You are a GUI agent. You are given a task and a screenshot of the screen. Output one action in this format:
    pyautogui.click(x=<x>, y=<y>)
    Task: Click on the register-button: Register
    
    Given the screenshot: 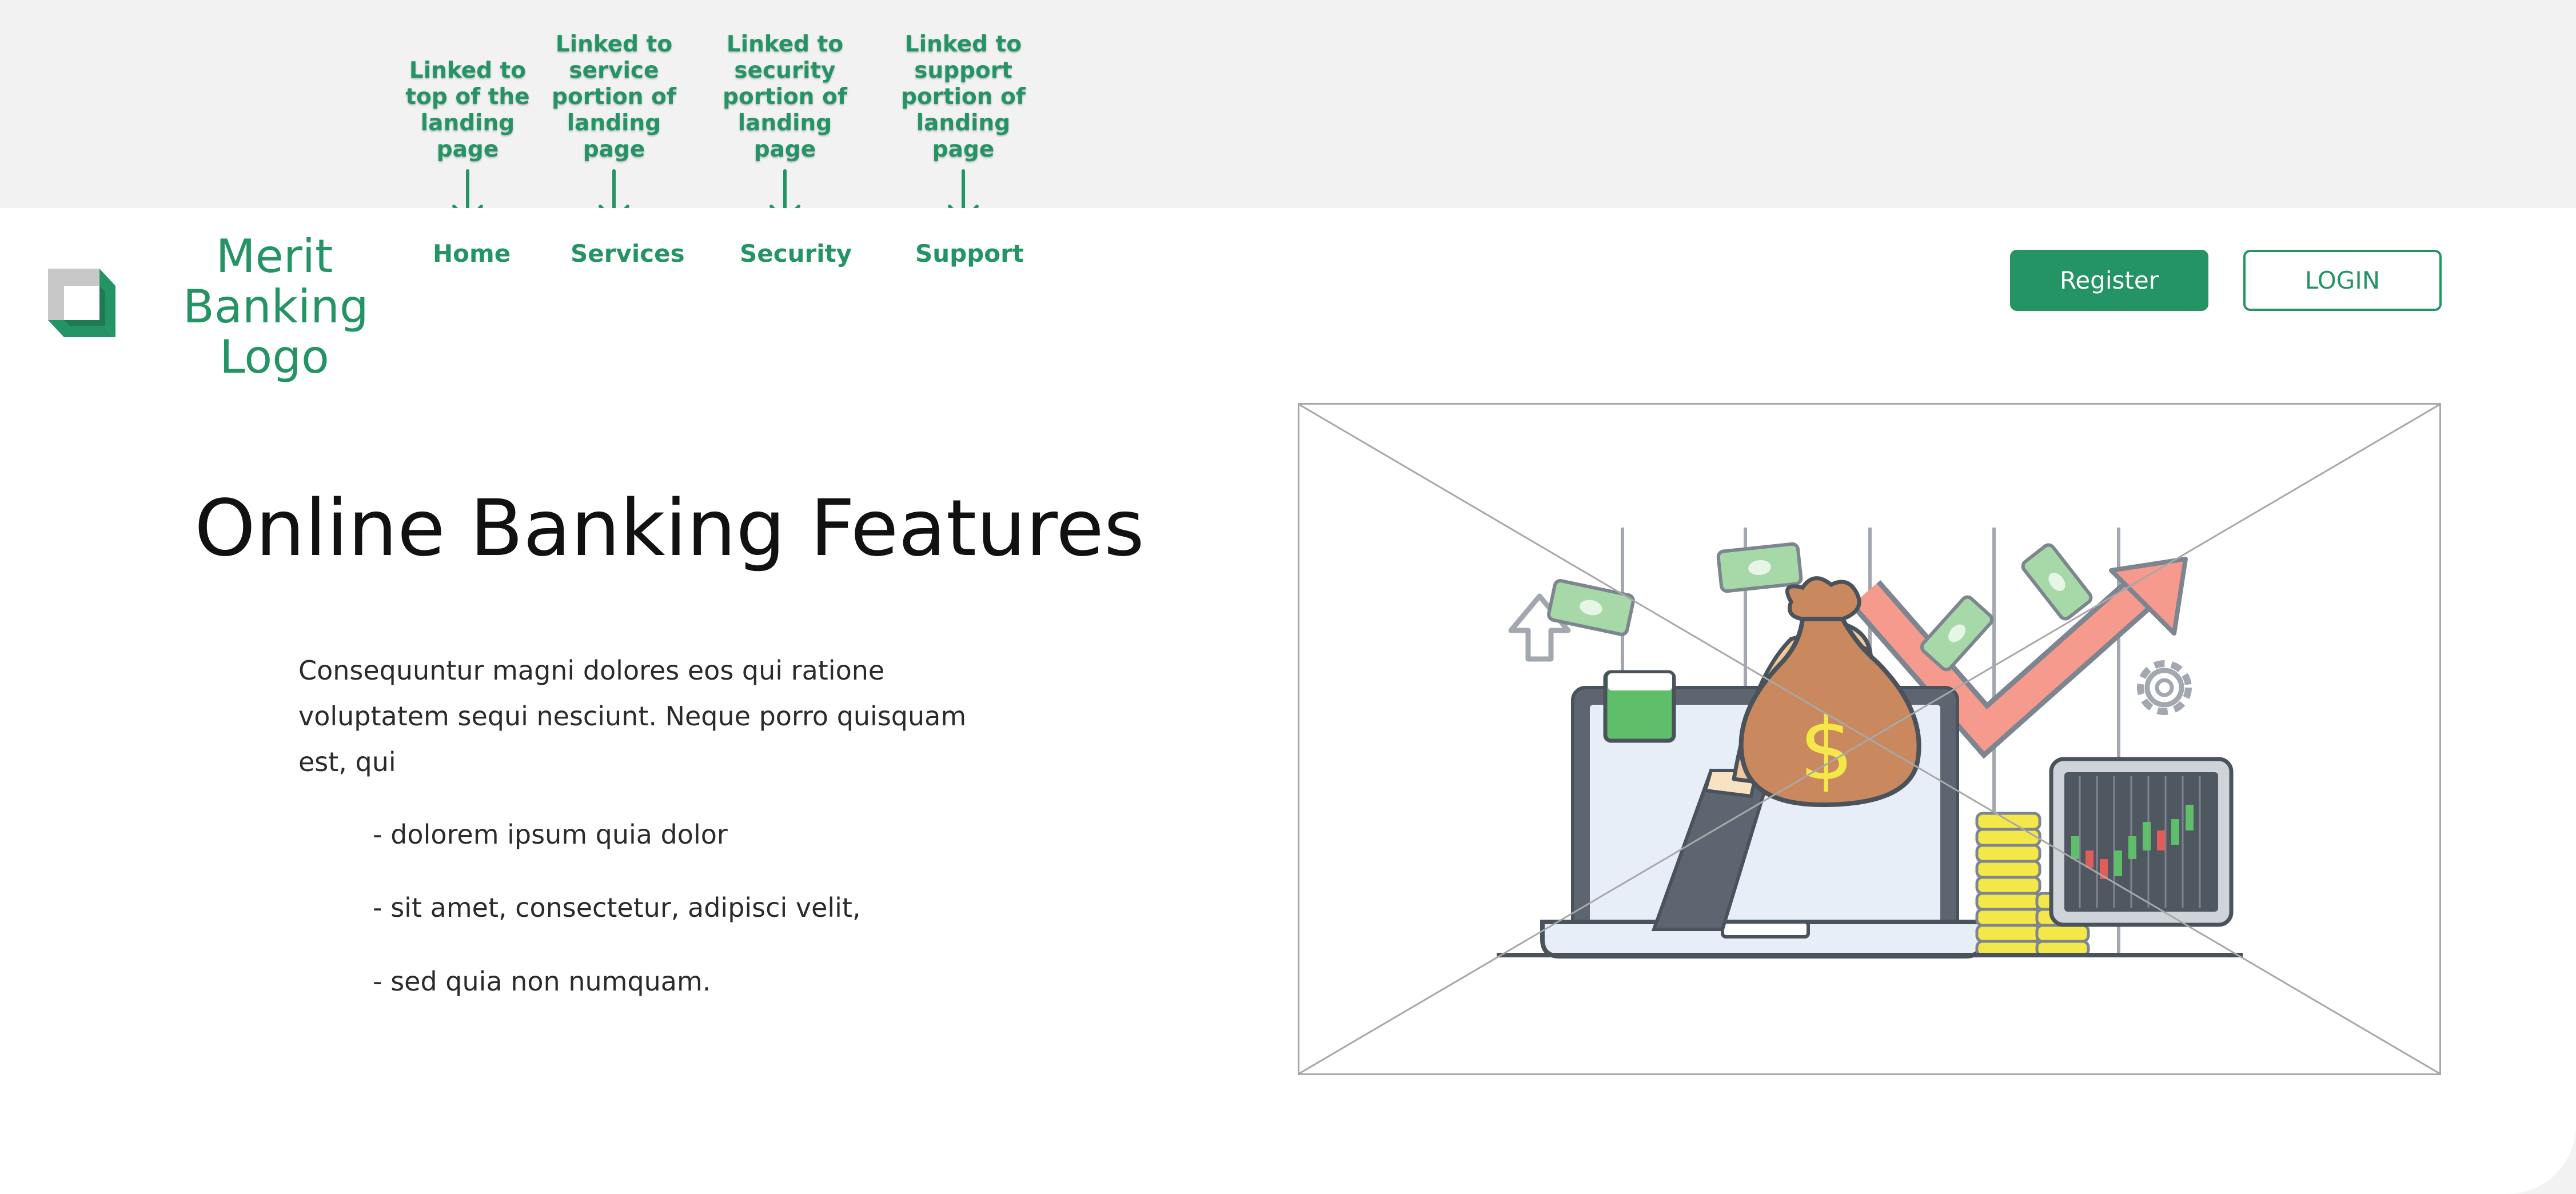 What is the action you would take?
    pyautogui.click(x=2109, y=280)
    